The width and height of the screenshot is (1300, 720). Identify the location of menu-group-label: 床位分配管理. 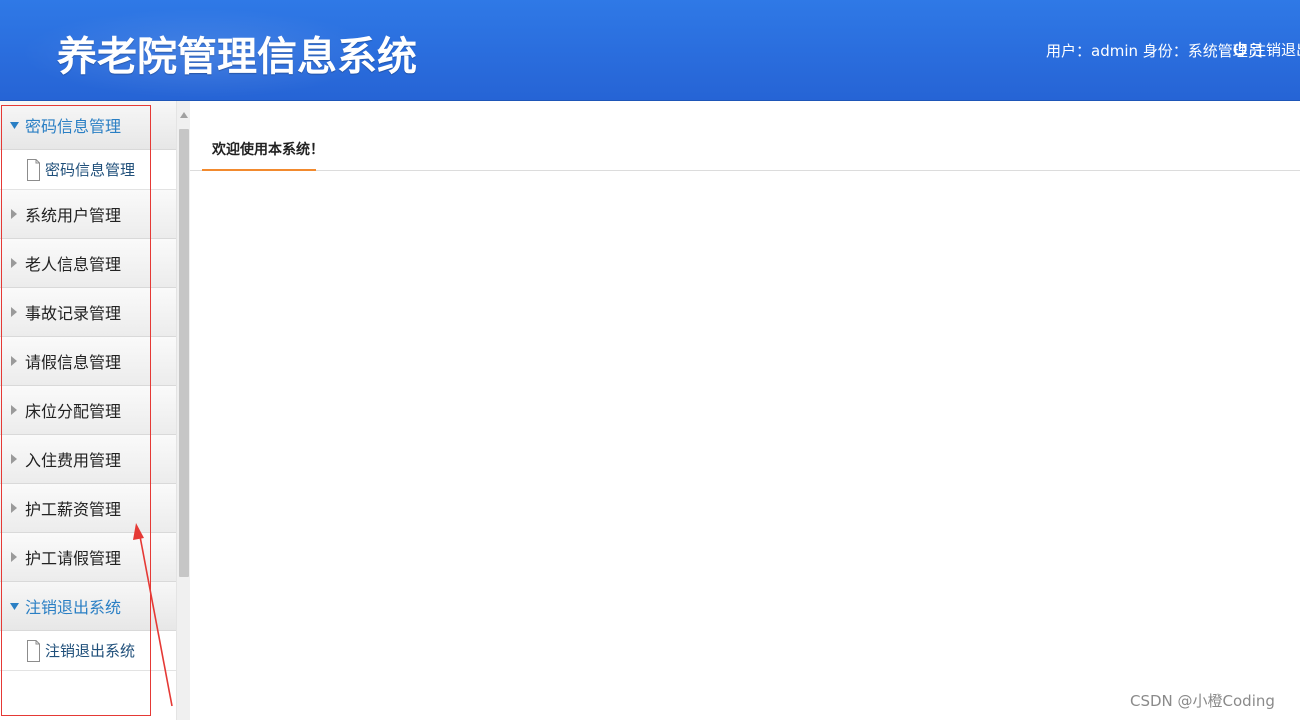
(73, 411).